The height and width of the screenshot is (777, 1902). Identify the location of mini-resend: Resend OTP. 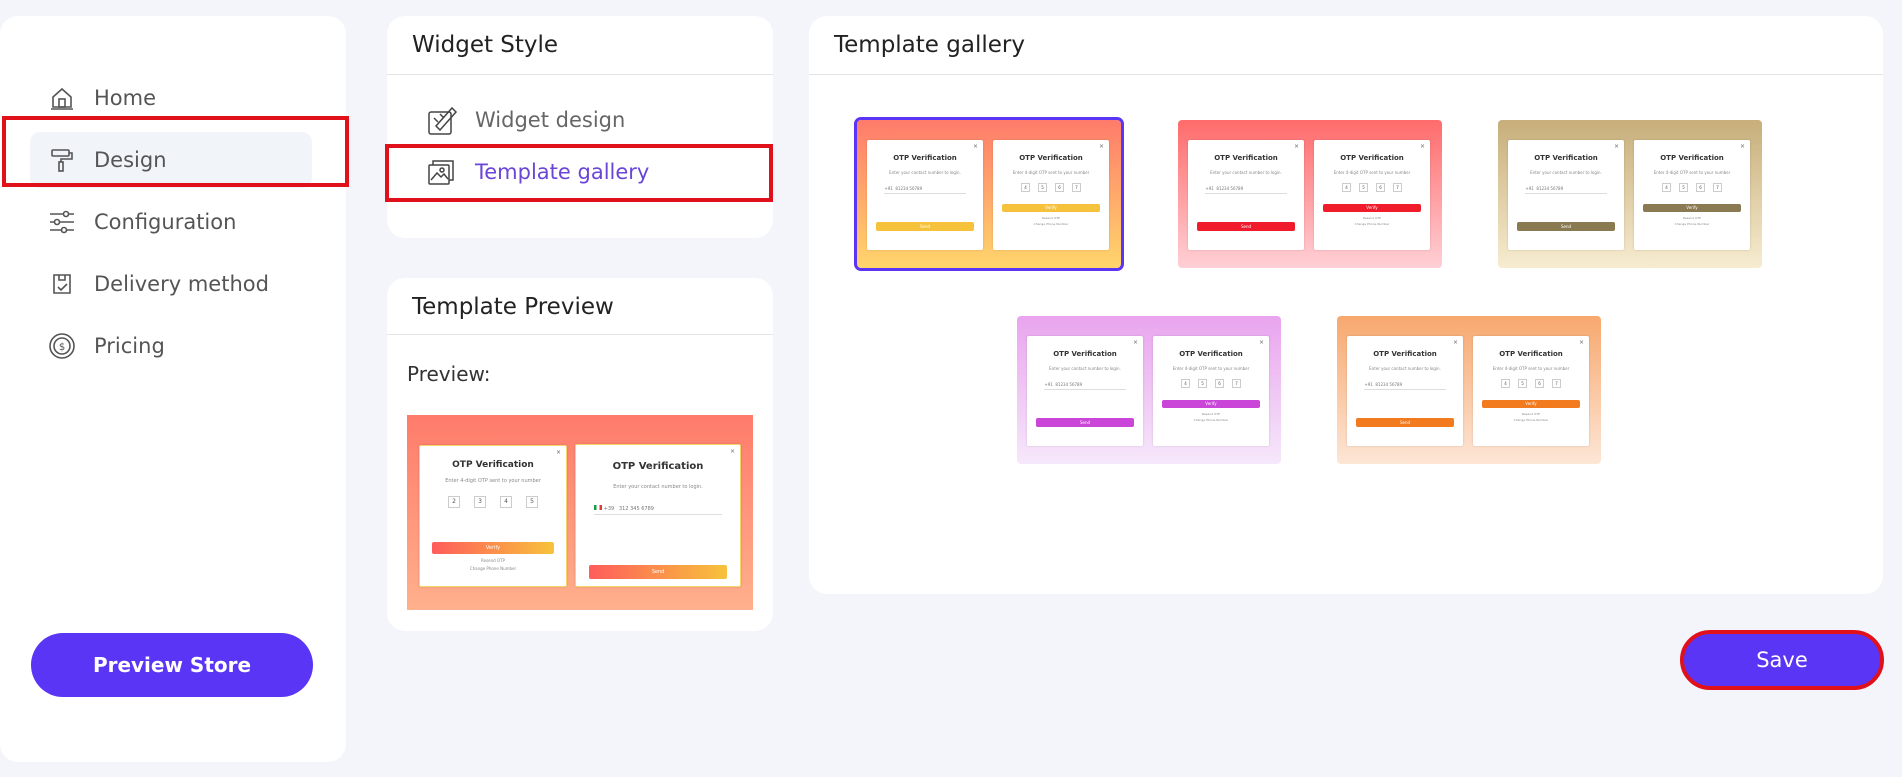
(1372, 218).